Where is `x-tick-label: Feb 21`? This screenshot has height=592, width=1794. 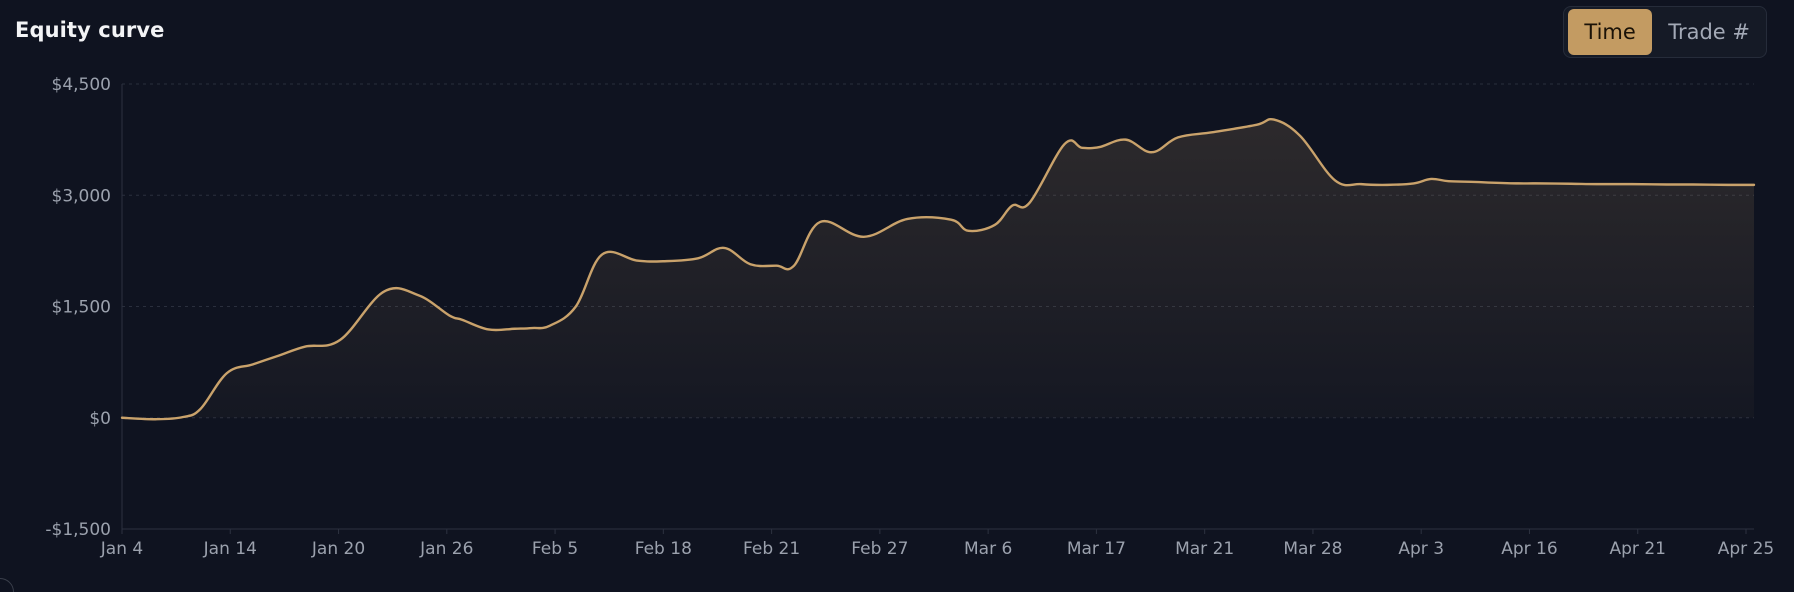 x-tick-label: Feb 21 is located at coordinates (771, 549).